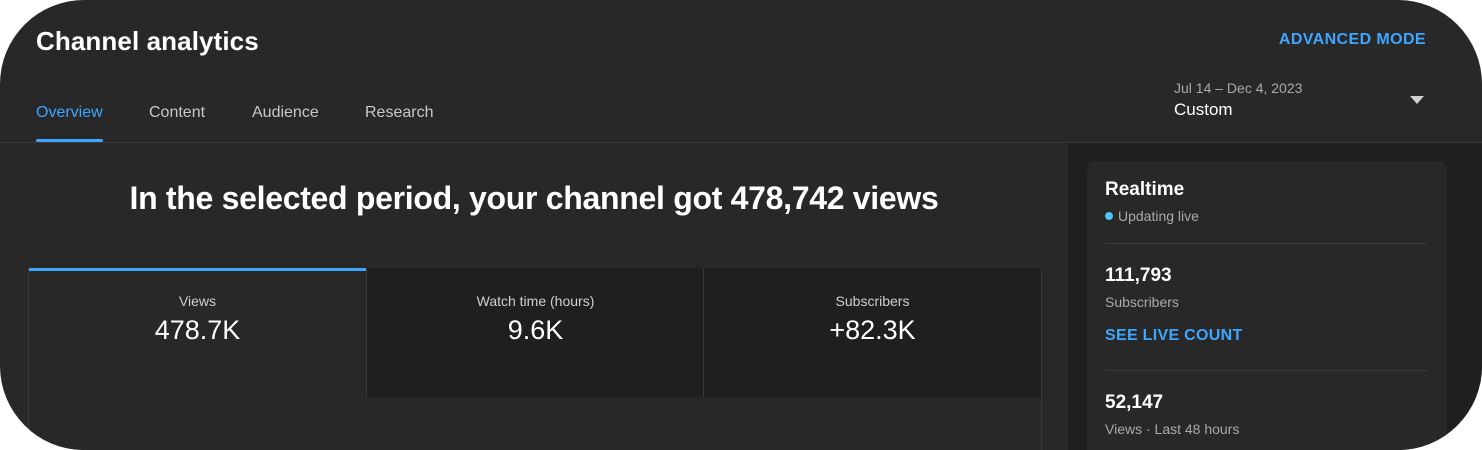  Describe the element at coordinates (1158, 216) in the screenshot. I see `realtime-status-text: Updating live` at that location.